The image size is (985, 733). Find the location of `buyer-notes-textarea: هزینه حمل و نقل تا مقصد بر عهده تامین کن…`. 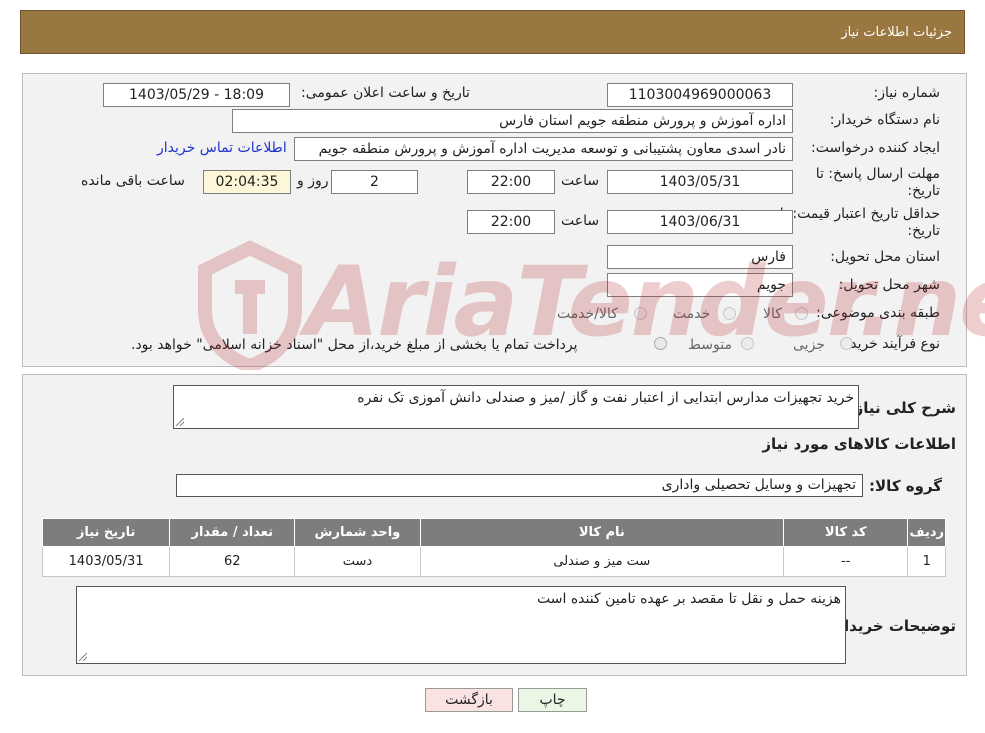

buyer-notes-textarea: هزینه حمل و نقل تا مقصد بر عهده تامین کن… is located at coordinates (461, 625).